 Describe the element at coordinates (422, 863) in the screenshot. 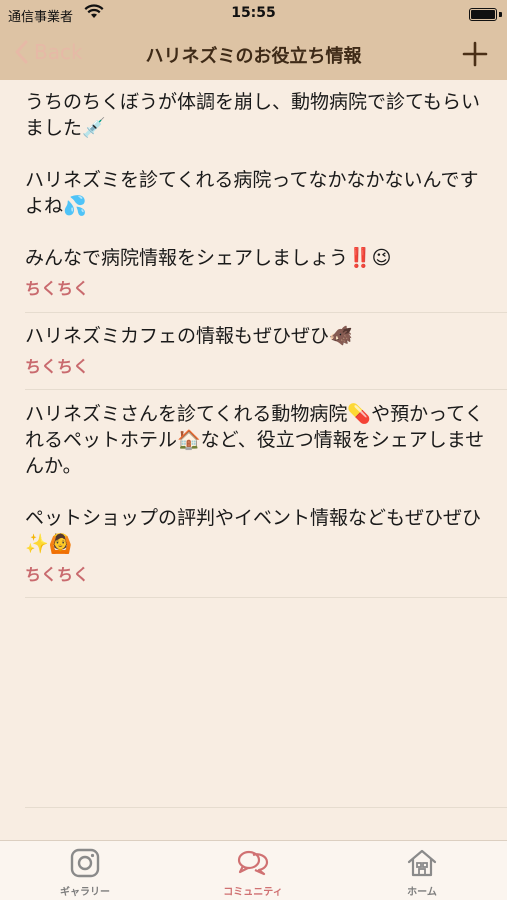

I see `home-icon` at that location.